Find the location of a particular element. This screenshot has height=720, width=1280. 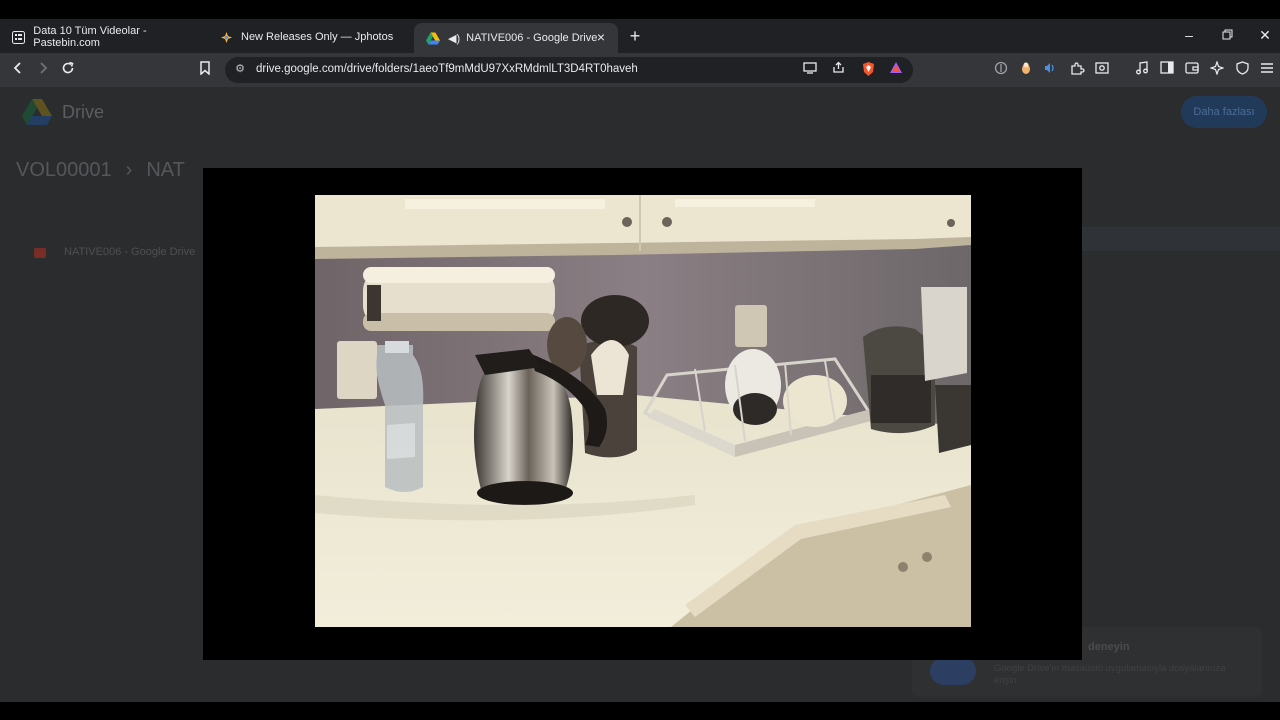

video-file-icon is located at coordinates (40, 253).